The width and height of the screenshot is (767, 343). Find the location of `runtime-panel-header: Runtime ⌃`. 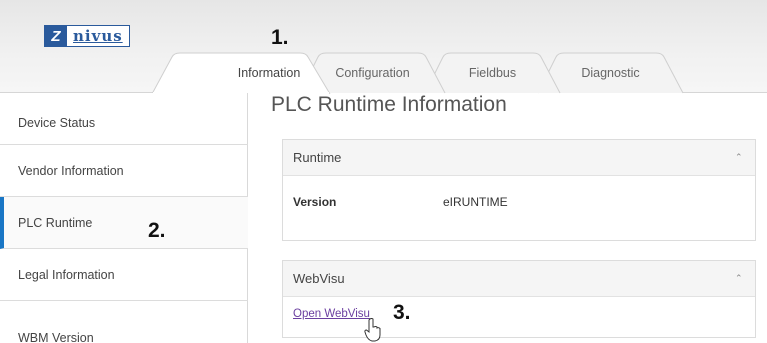

runtime-panel-header: Runtime ⌃ is located at coordinates (519, 158).